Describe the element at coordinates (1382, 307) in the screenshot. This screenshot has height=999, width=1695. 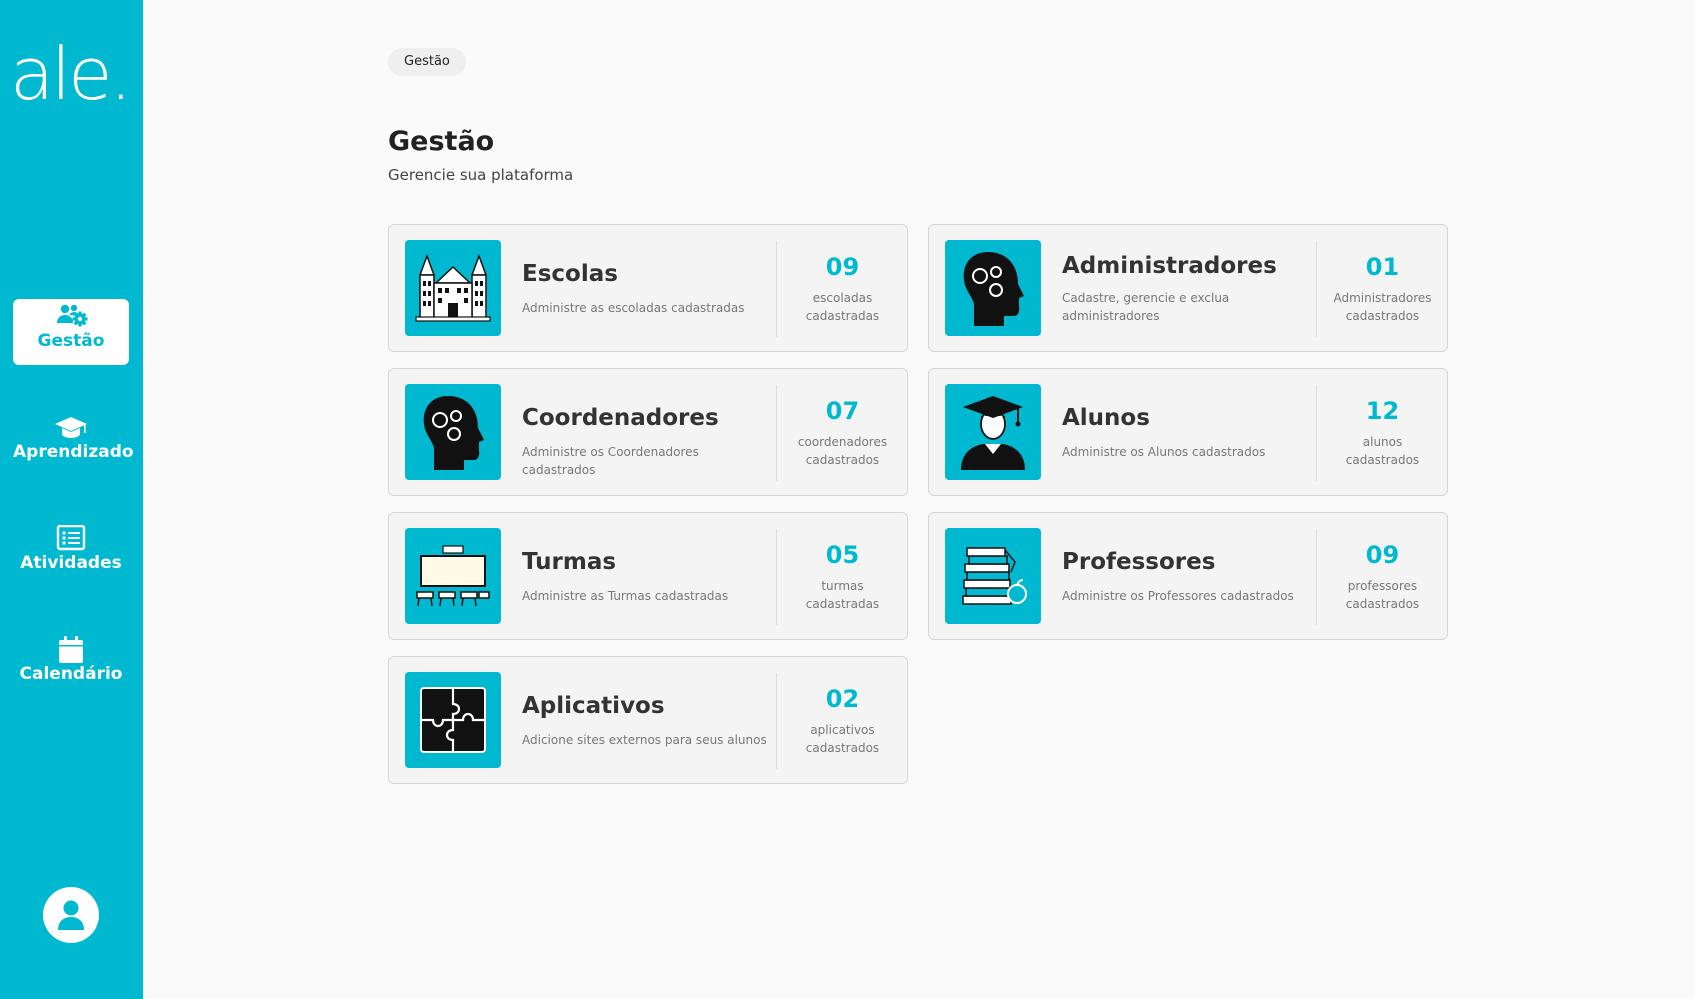
I see `card-count-label: Administradores cadastrados` at that location.